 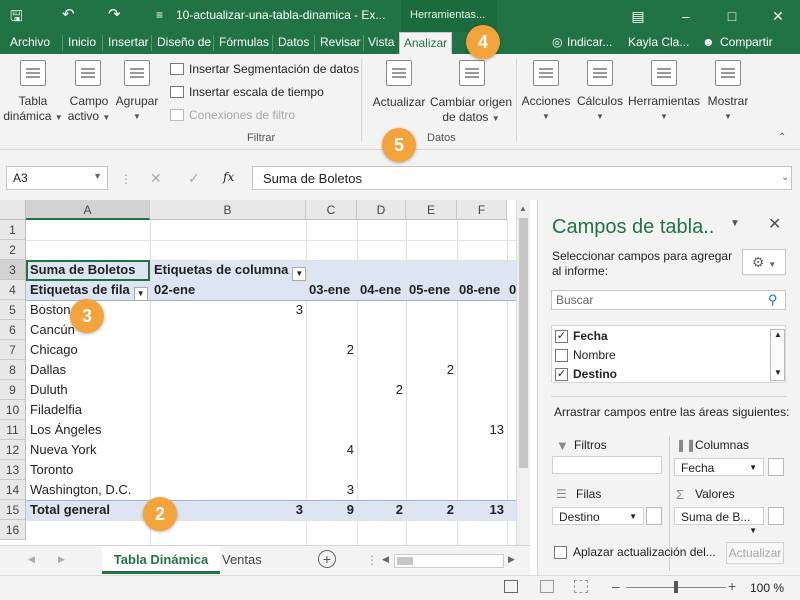 What do you see at coordinates (595, 374) in the screenshot?
I see `field-label-destino: Destino` at bounding box center [595, 374].